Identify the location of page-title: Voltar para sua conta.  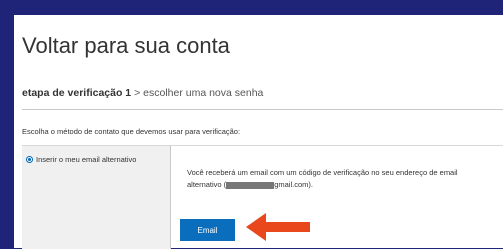
(126, 45).